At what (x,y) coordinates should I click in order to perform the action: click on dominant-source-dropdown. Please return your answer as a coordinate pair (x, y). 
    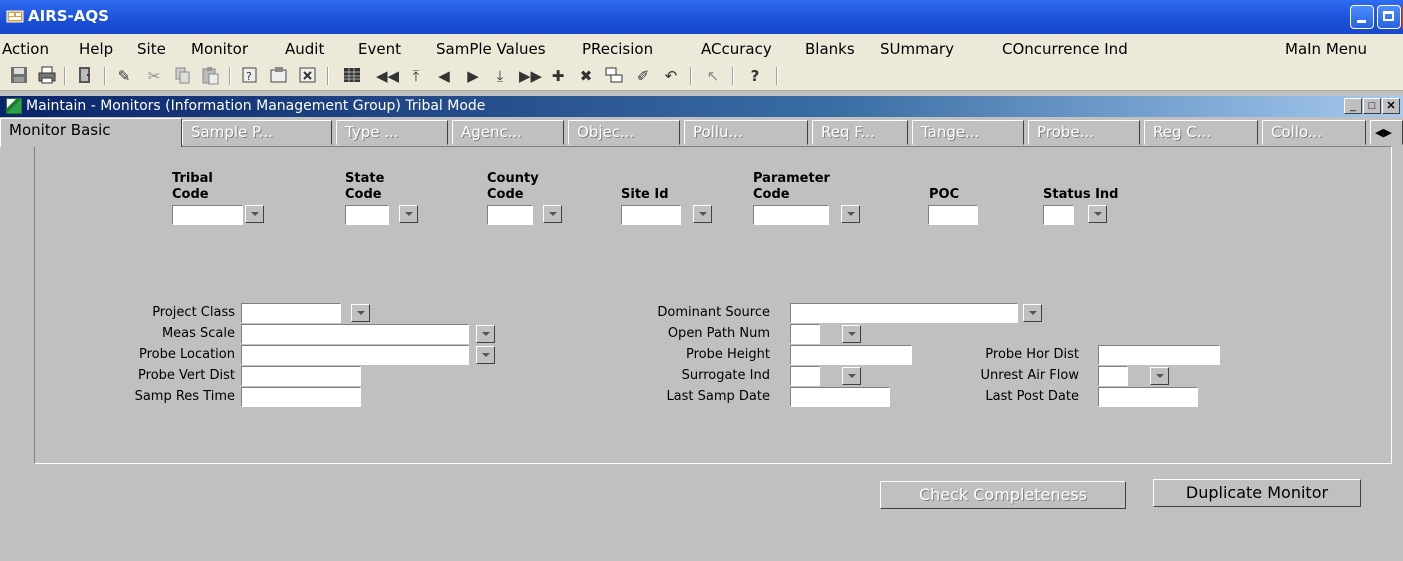
    Looking at the image, I should click on (1032, 313).